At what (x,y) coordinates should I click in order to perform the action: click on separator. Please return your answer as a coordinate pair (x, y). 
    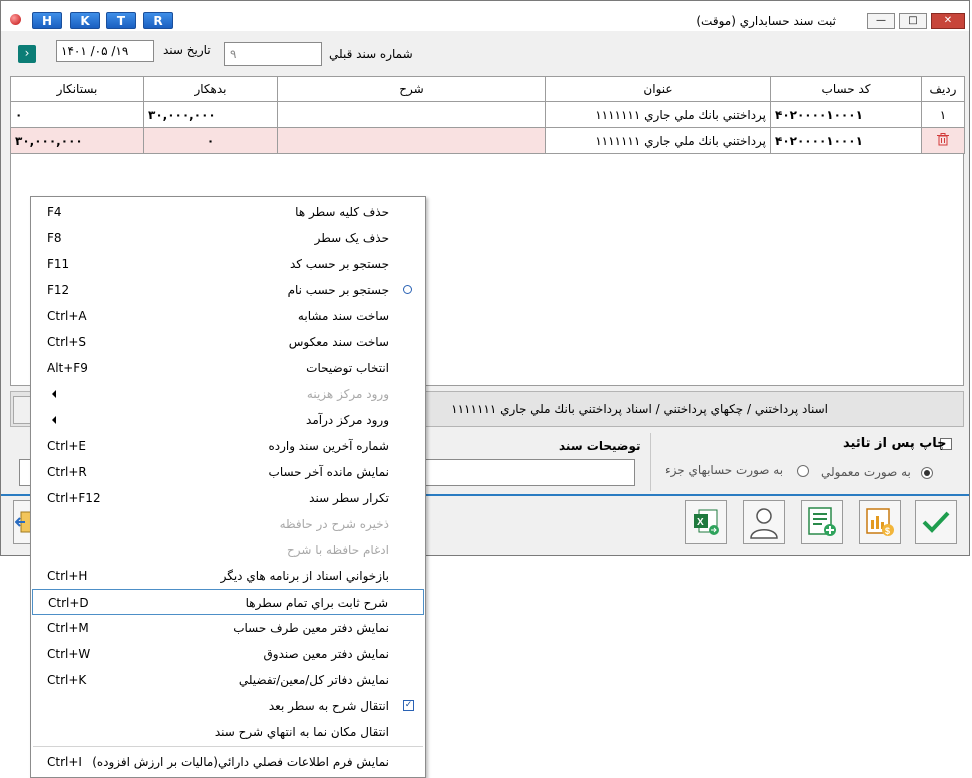
    Looking at the image, I should click on (650, 462).